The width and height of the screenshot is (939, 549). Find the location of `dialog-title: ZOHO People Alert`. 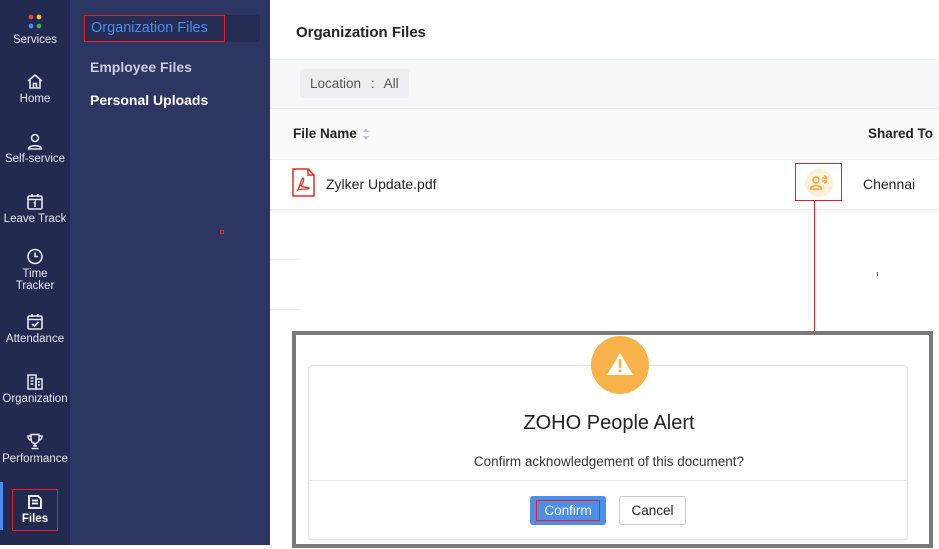

dialog-title: ZOHO People Alert is located at coordinates (609, 423).